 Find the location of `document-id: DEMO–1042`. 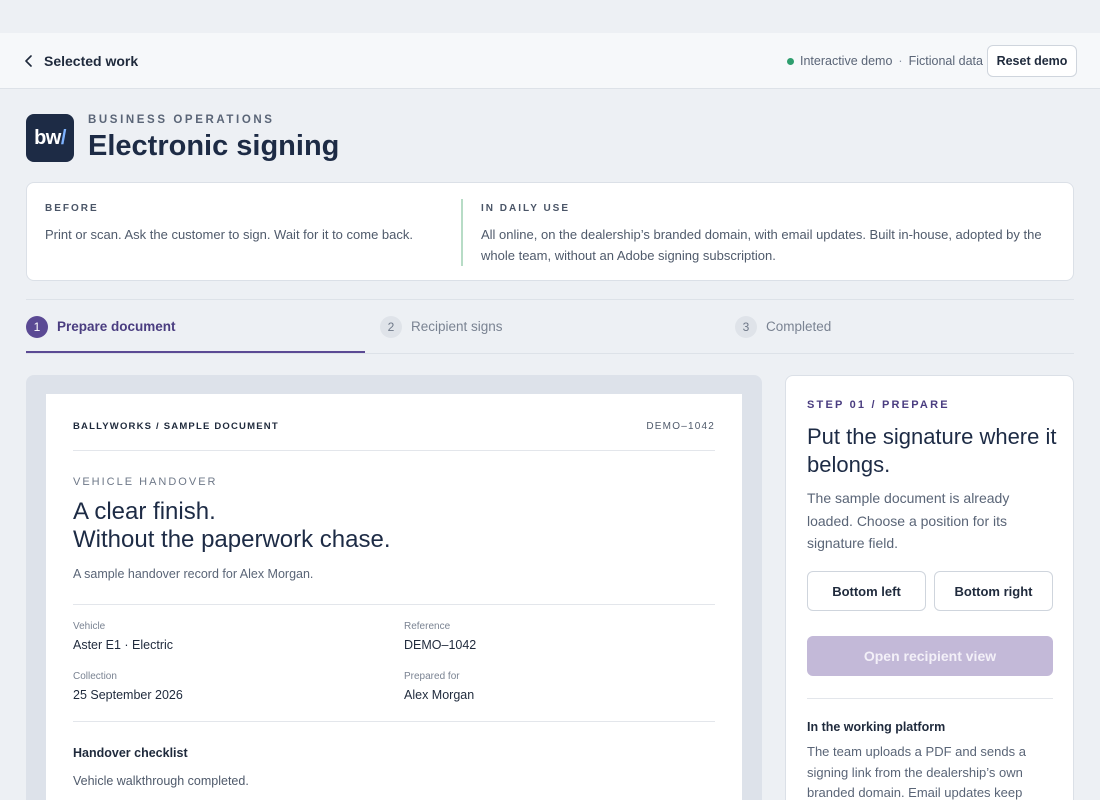

document-id: DEMO–1042 is located at coordinates (680, 426).